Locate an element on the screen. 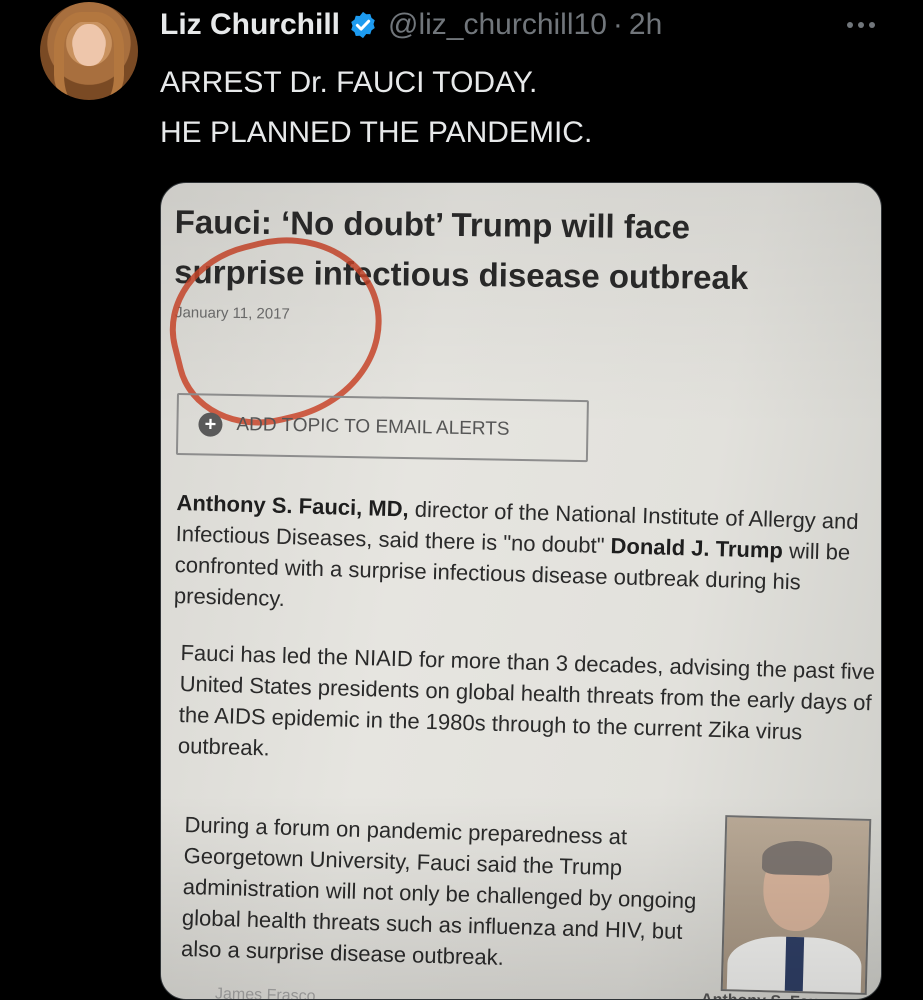 The width and height of the screenshot is (923, 1000). fauci-portrait-photo is located at coordinates (796, 905).